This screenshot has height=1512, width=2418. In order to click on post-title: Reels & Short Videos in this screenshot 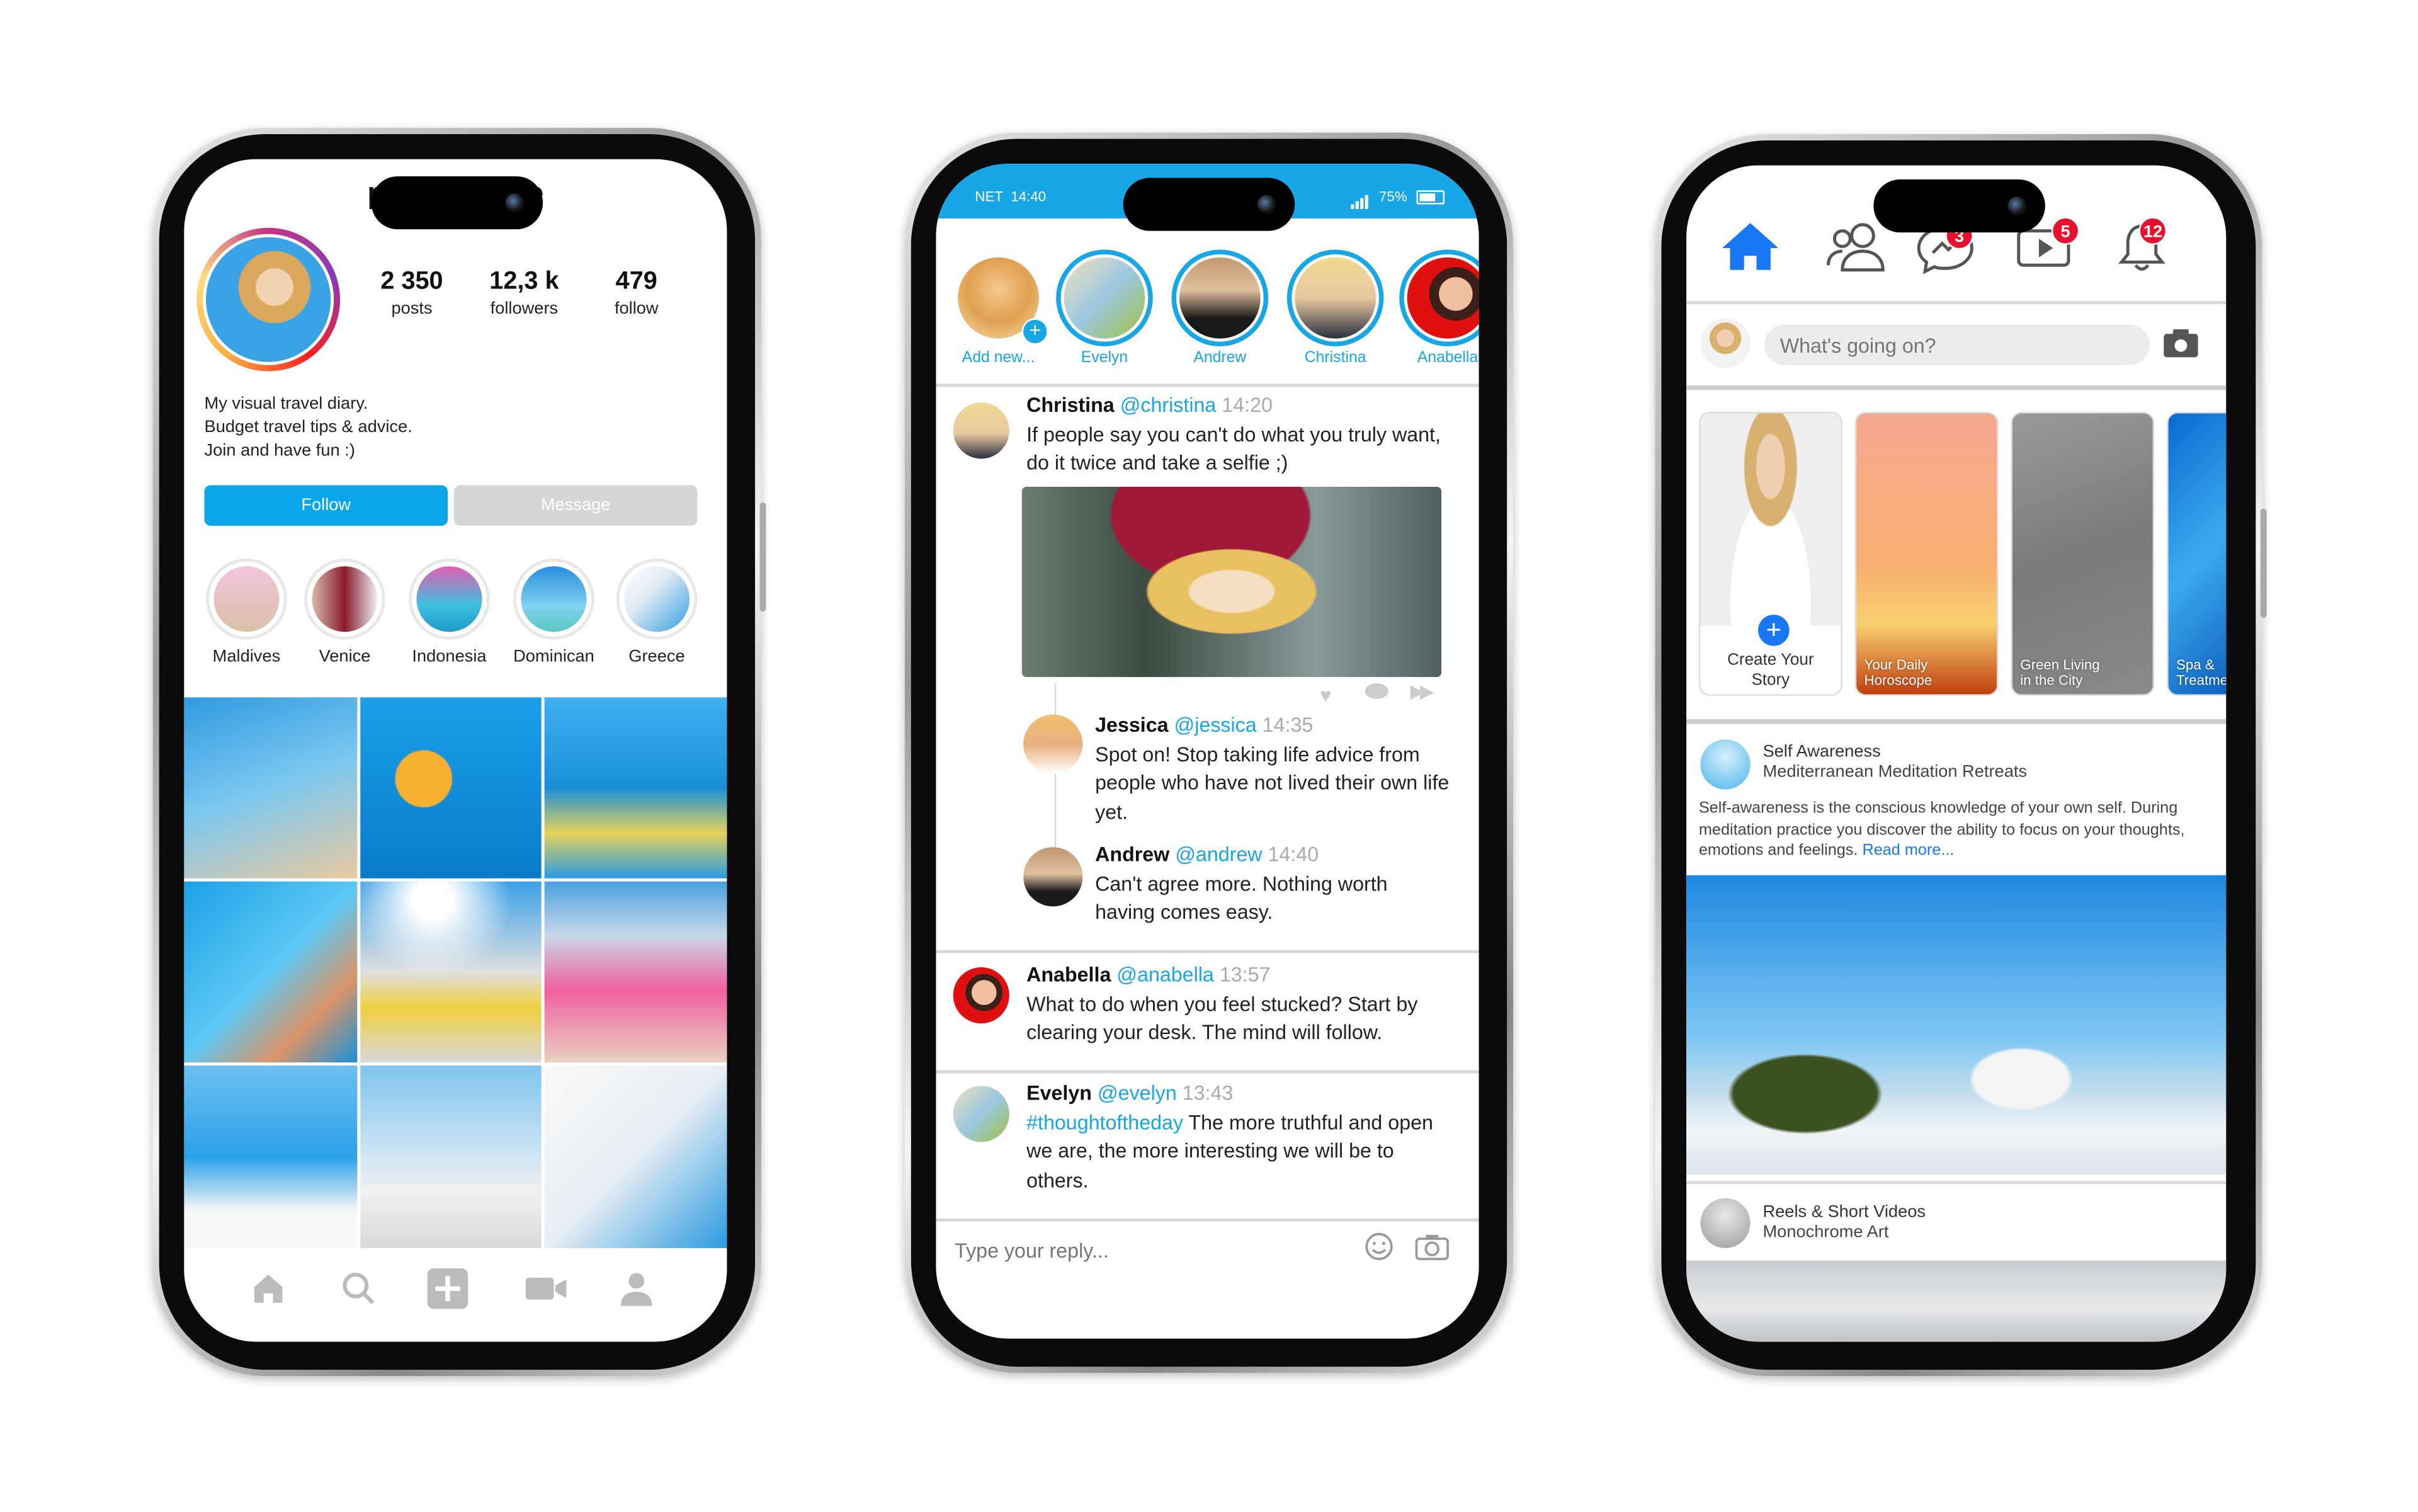, I will do `click(1844, 1212)`.